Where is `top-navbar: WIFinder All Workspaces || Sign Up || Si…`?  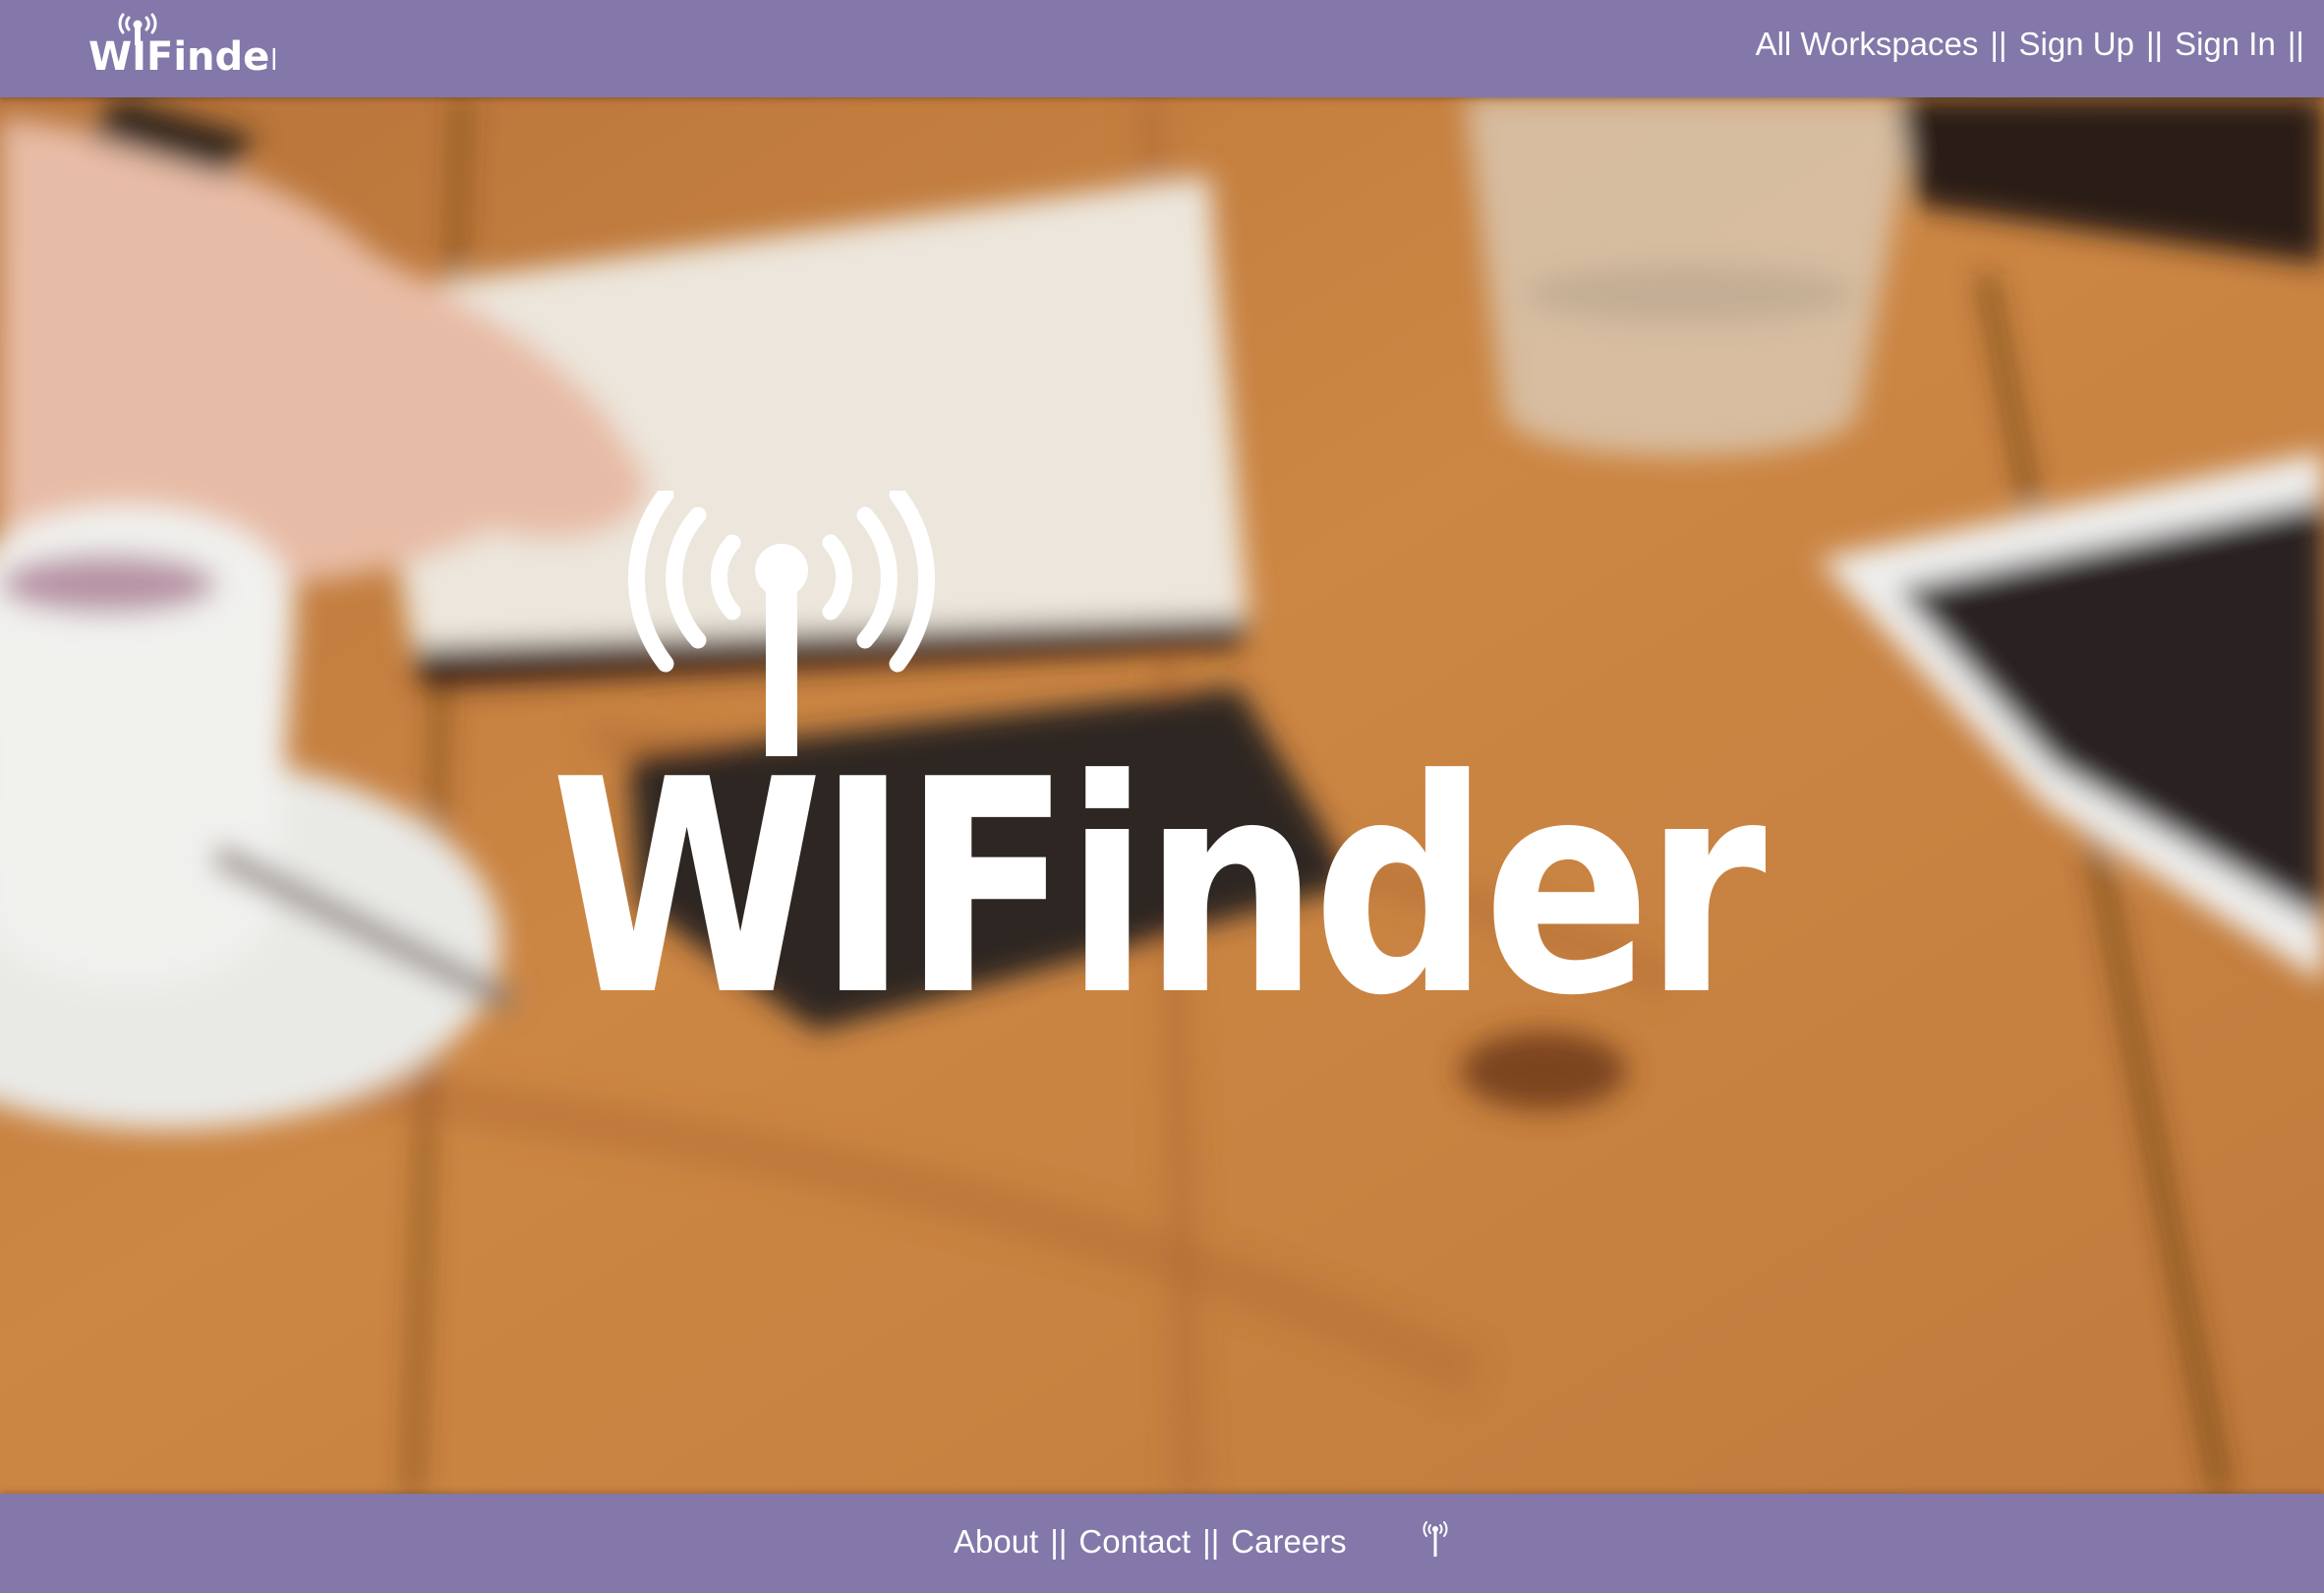 top-navbar: WIFinder All Workspaces || Sign Up || Si… is located at coordinates (1162, 48).